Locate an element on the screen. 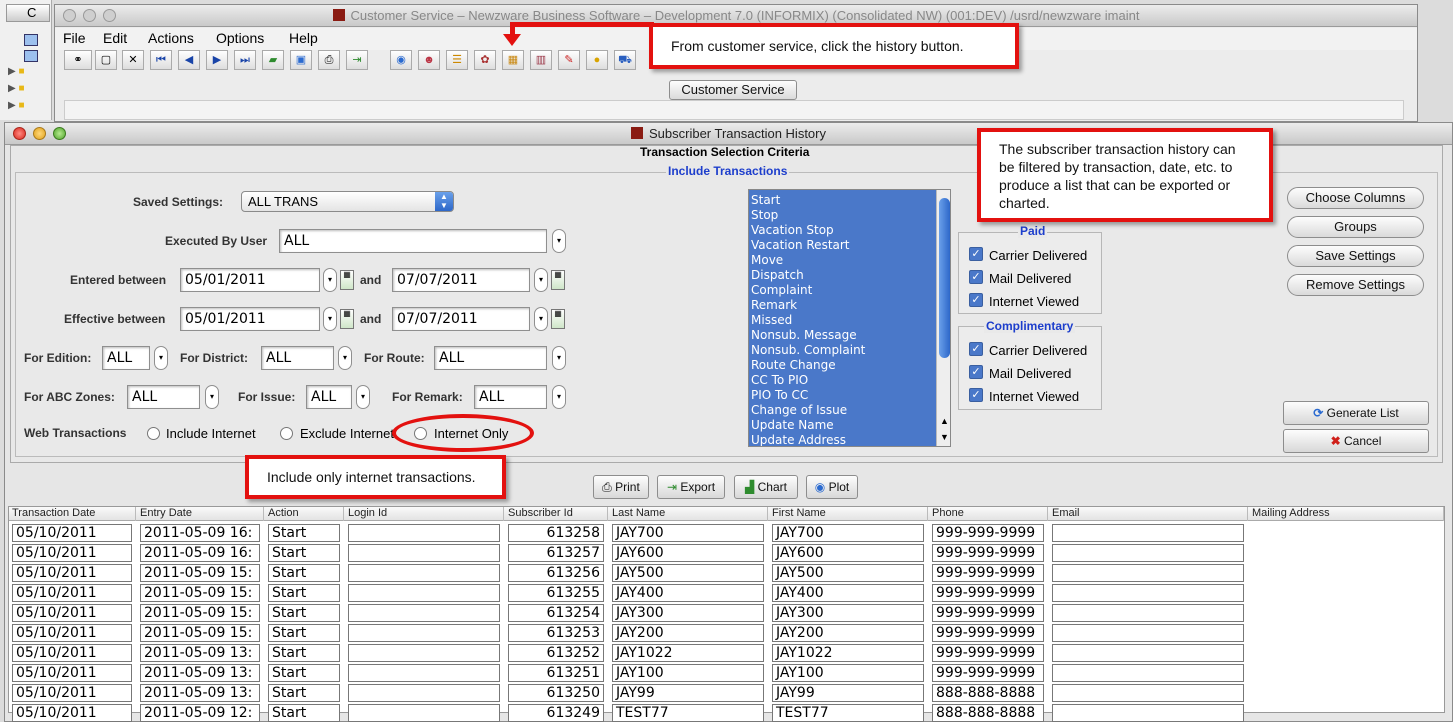 The image size is (1453, 722). issue-dropdown: ▾ is located at coordinates (363, 397).